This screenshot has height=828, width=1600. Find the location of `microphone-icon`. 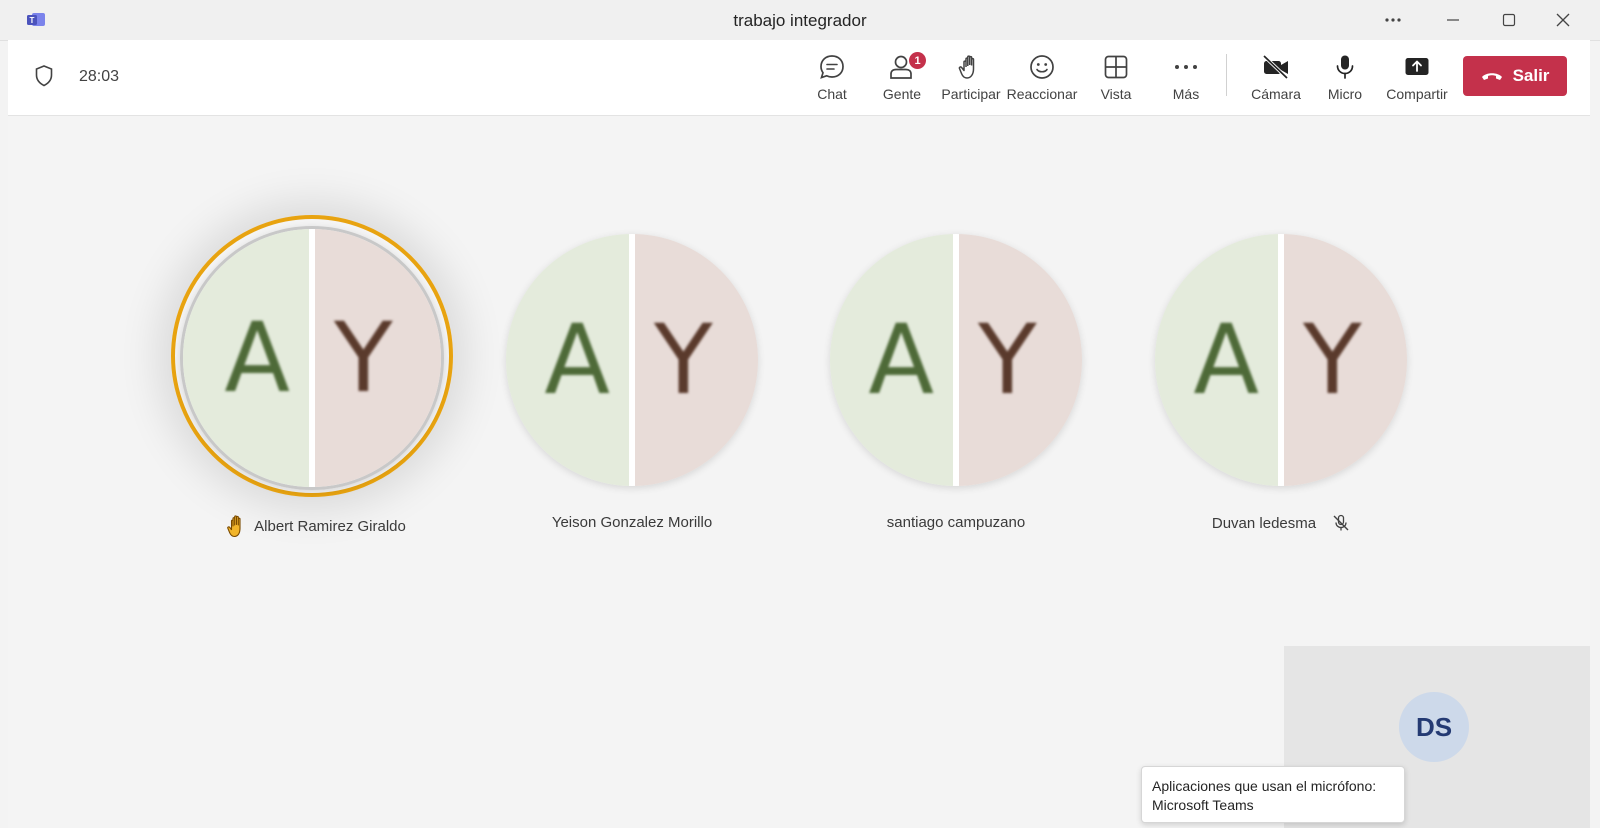

microphone-icon is located at coordinates (1345, 67).